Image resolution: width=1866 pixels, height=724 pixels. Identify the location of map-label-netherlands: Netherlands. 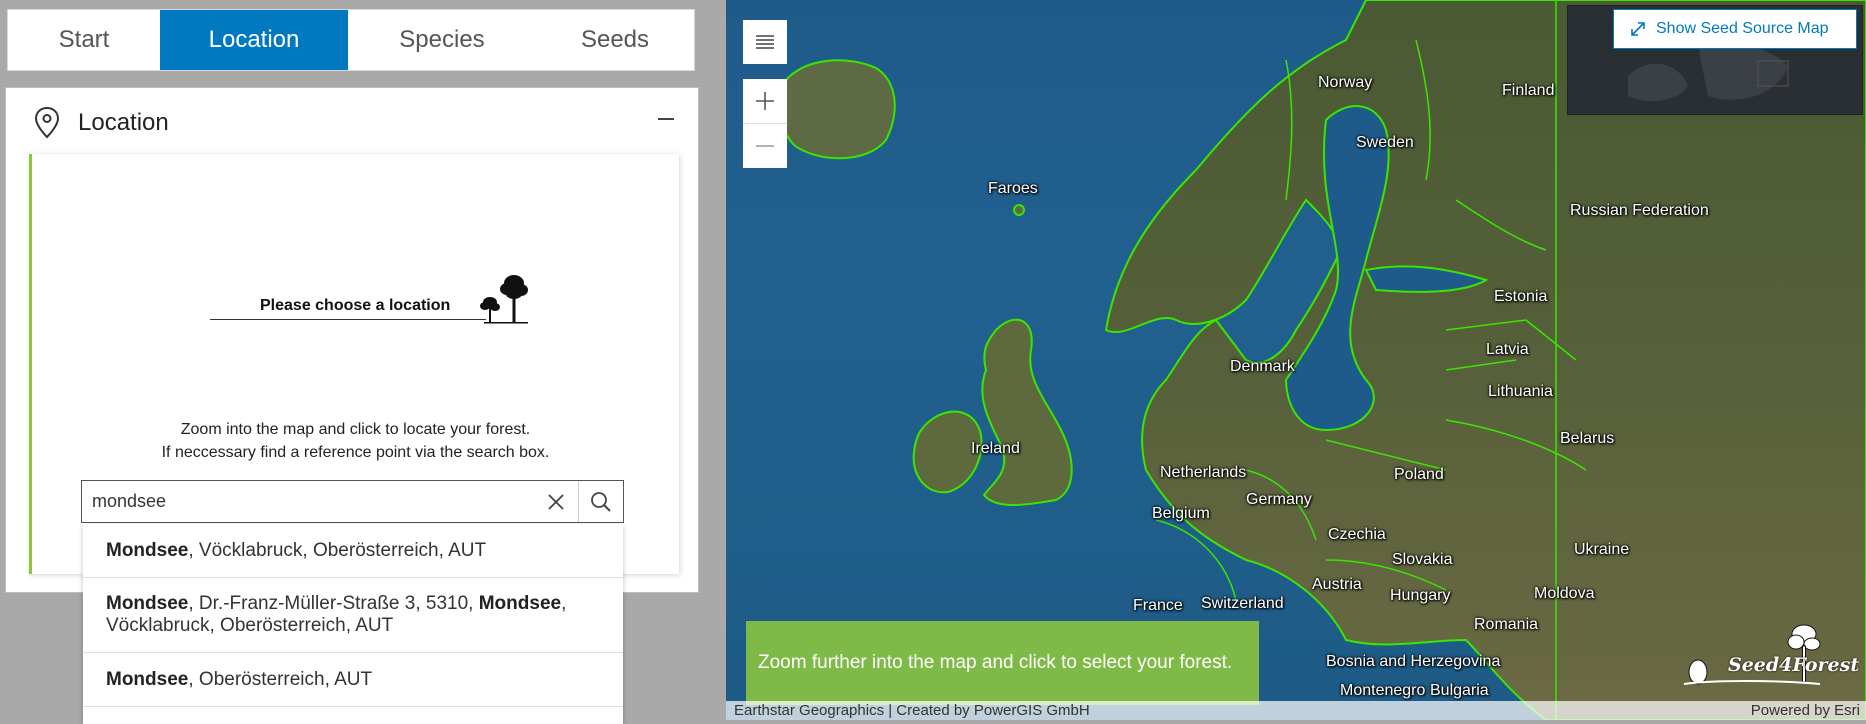
(1203, 472).